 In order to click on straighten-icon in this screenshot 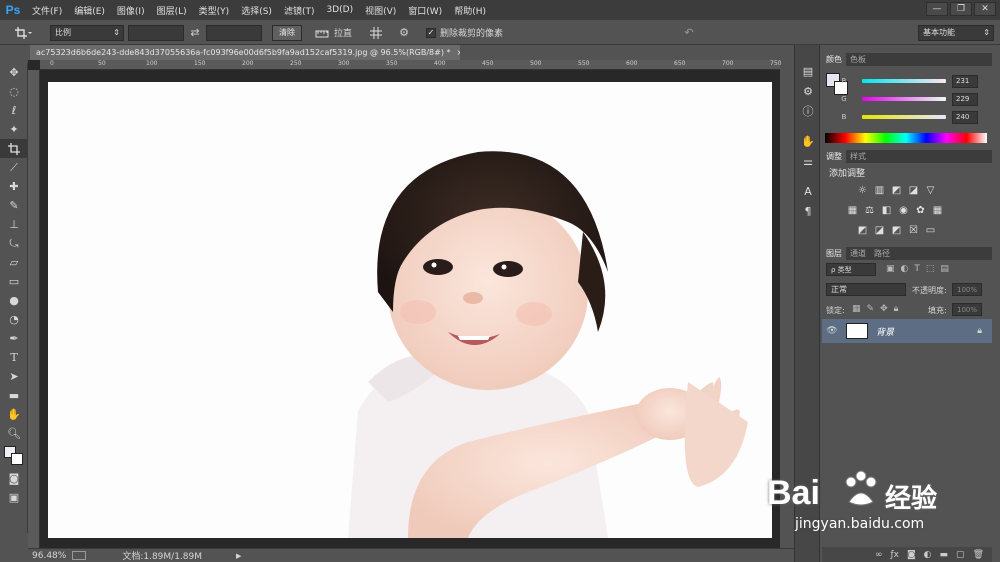, I will do `click(322, 32)`.